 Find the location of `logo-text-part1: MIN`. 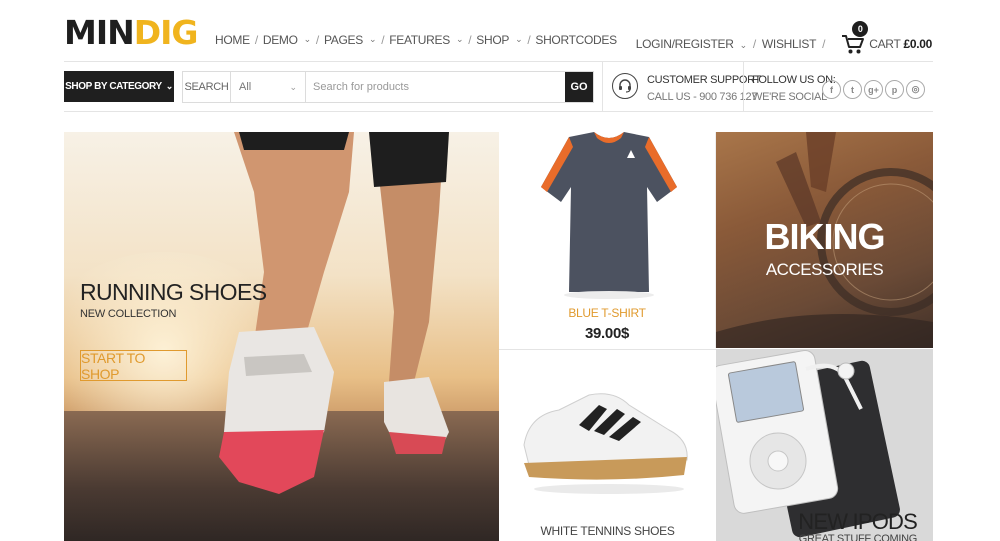

logo-text-part1: MIN is located at coordinates (99, 32).